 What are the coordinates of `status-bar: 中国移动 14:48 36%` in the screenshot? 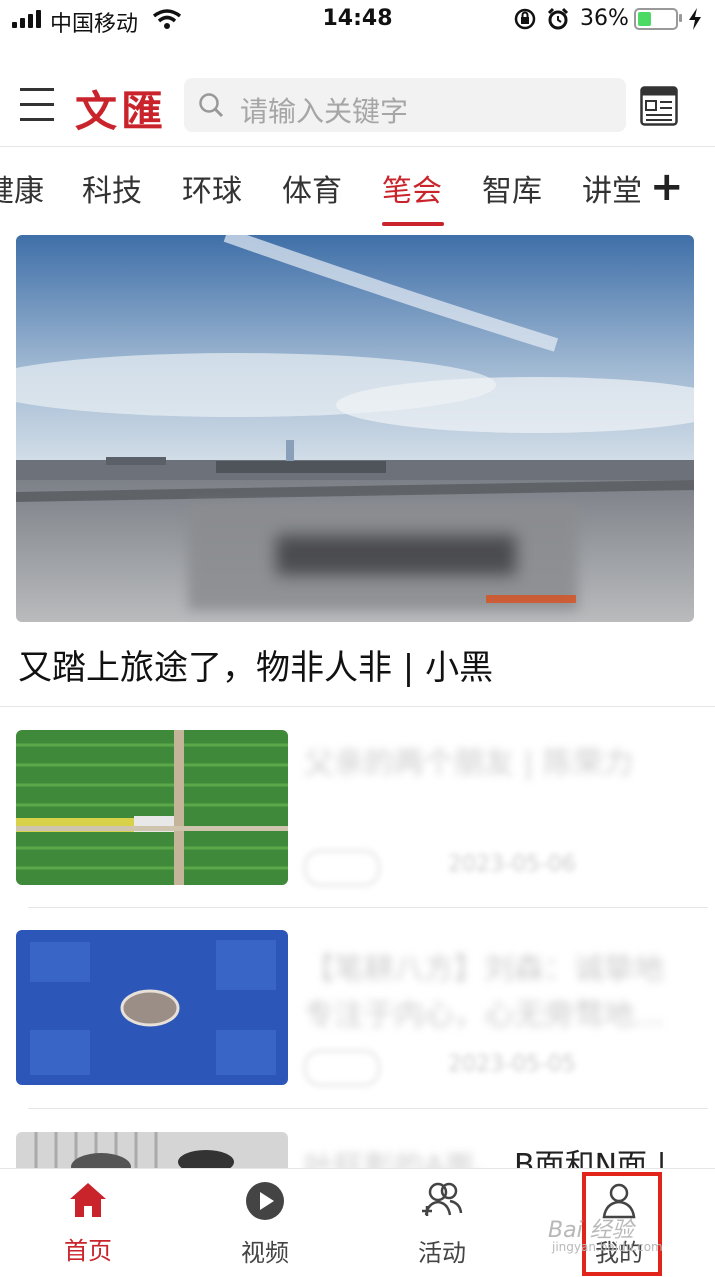 It's located at (357, 20).